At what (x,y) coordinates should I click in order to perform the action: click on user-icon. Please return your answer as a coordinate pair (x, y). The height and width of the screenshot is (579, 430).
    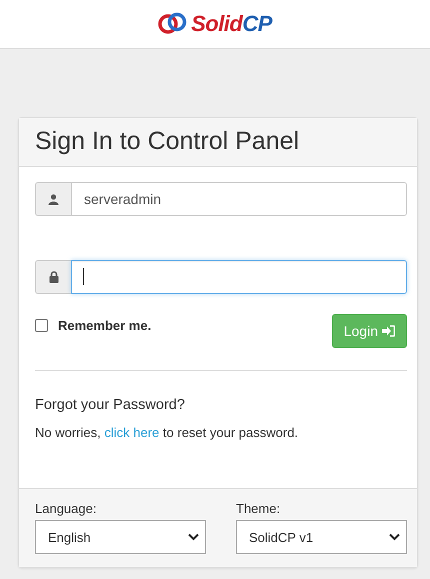
    Looking at the image, I should click on (53, 199).